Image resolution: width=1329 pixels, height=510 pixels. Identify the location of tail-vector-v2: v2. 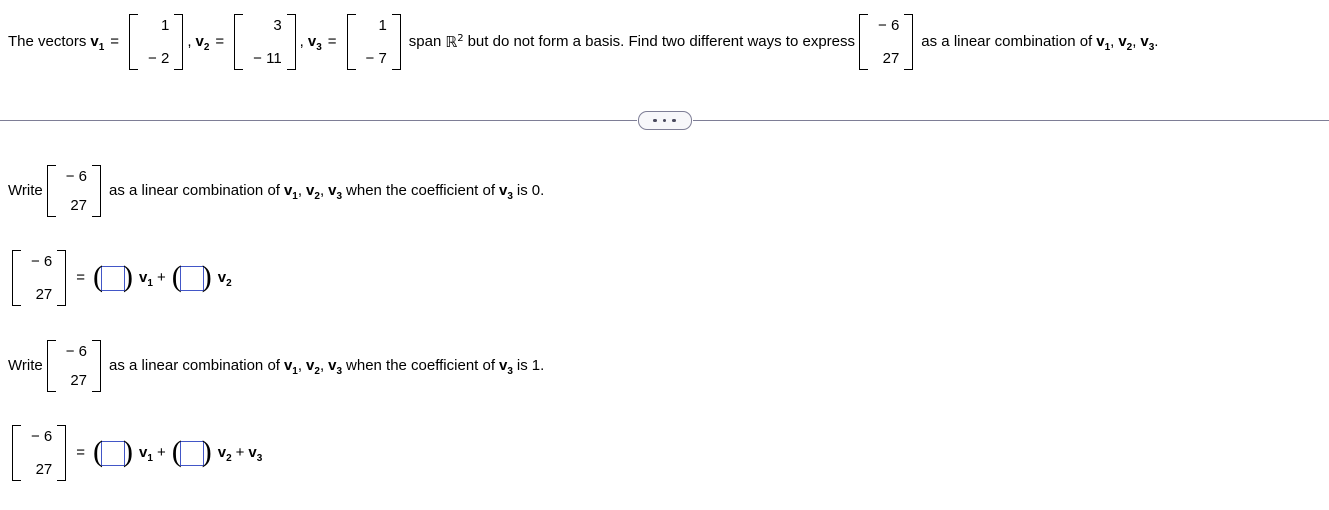
(1125, 42).